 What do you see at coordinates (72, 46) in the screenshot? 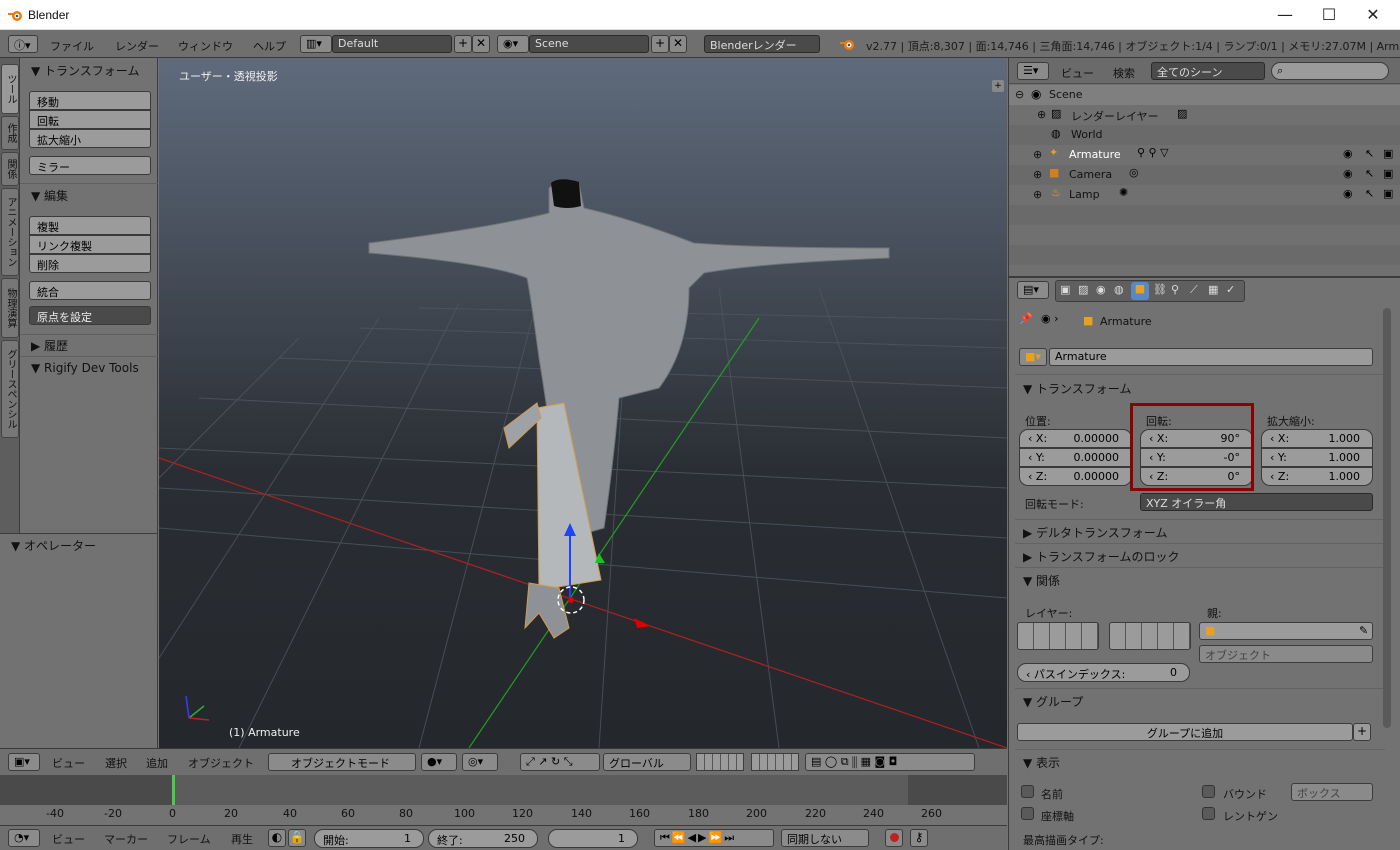
I see `menu-file: ファイル` at bounding box center [72, 46].